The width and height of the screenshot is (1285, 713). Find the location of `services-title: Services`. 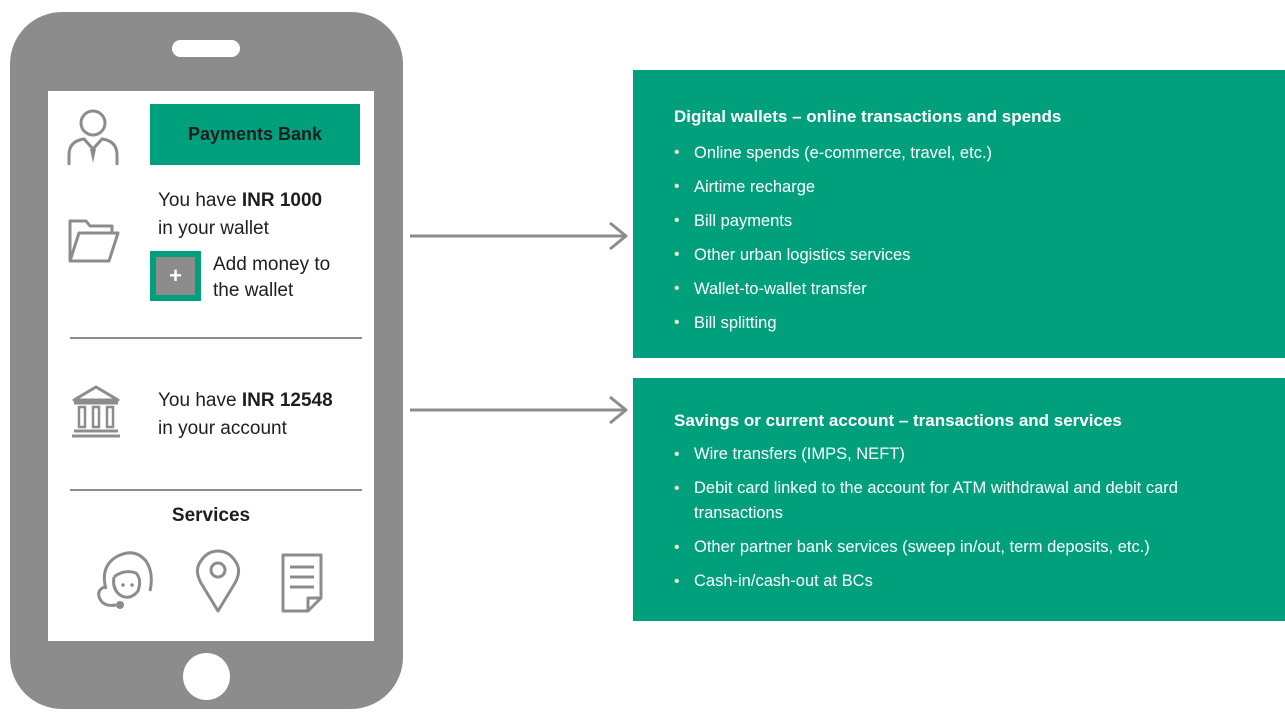

services-title: Services is located at coordinates (211, 515).